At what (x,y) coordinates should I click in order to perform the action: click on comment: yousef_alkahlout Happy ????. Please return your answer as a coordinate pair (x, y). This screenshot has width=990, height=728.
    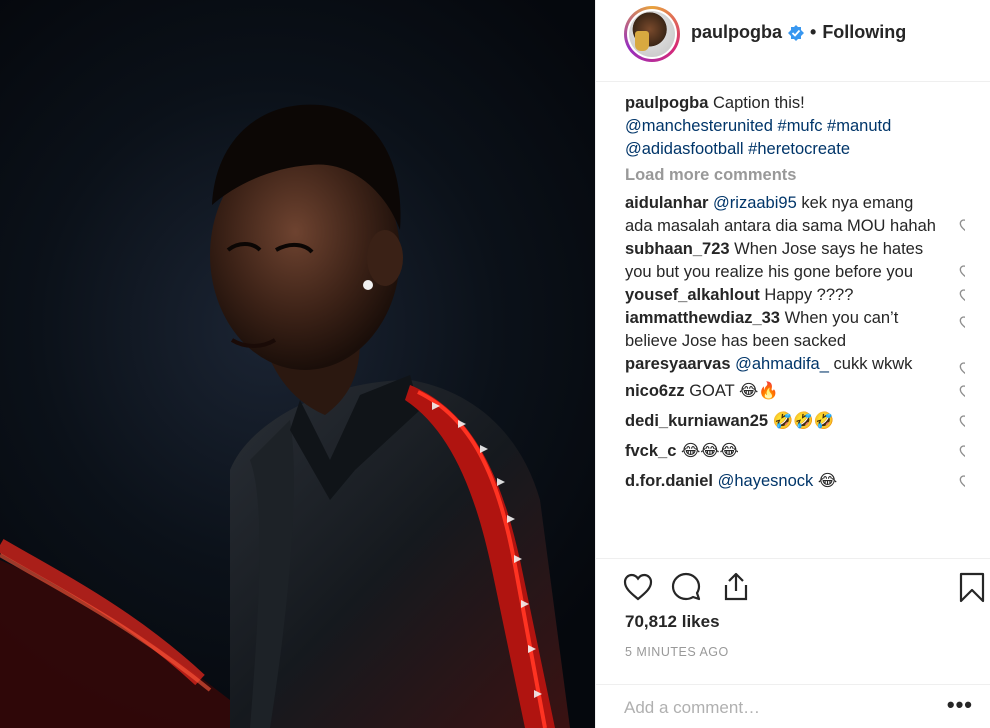
    Looking at the image, I should click on (795, 295).